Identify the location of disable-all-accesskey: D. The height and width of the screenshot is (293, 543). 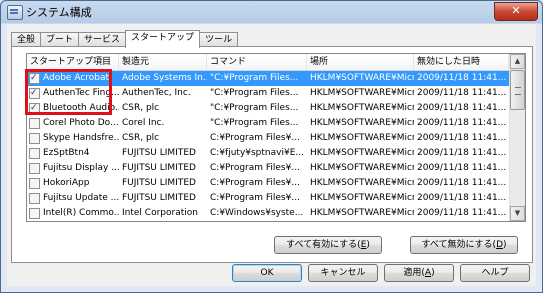
(500, 245).